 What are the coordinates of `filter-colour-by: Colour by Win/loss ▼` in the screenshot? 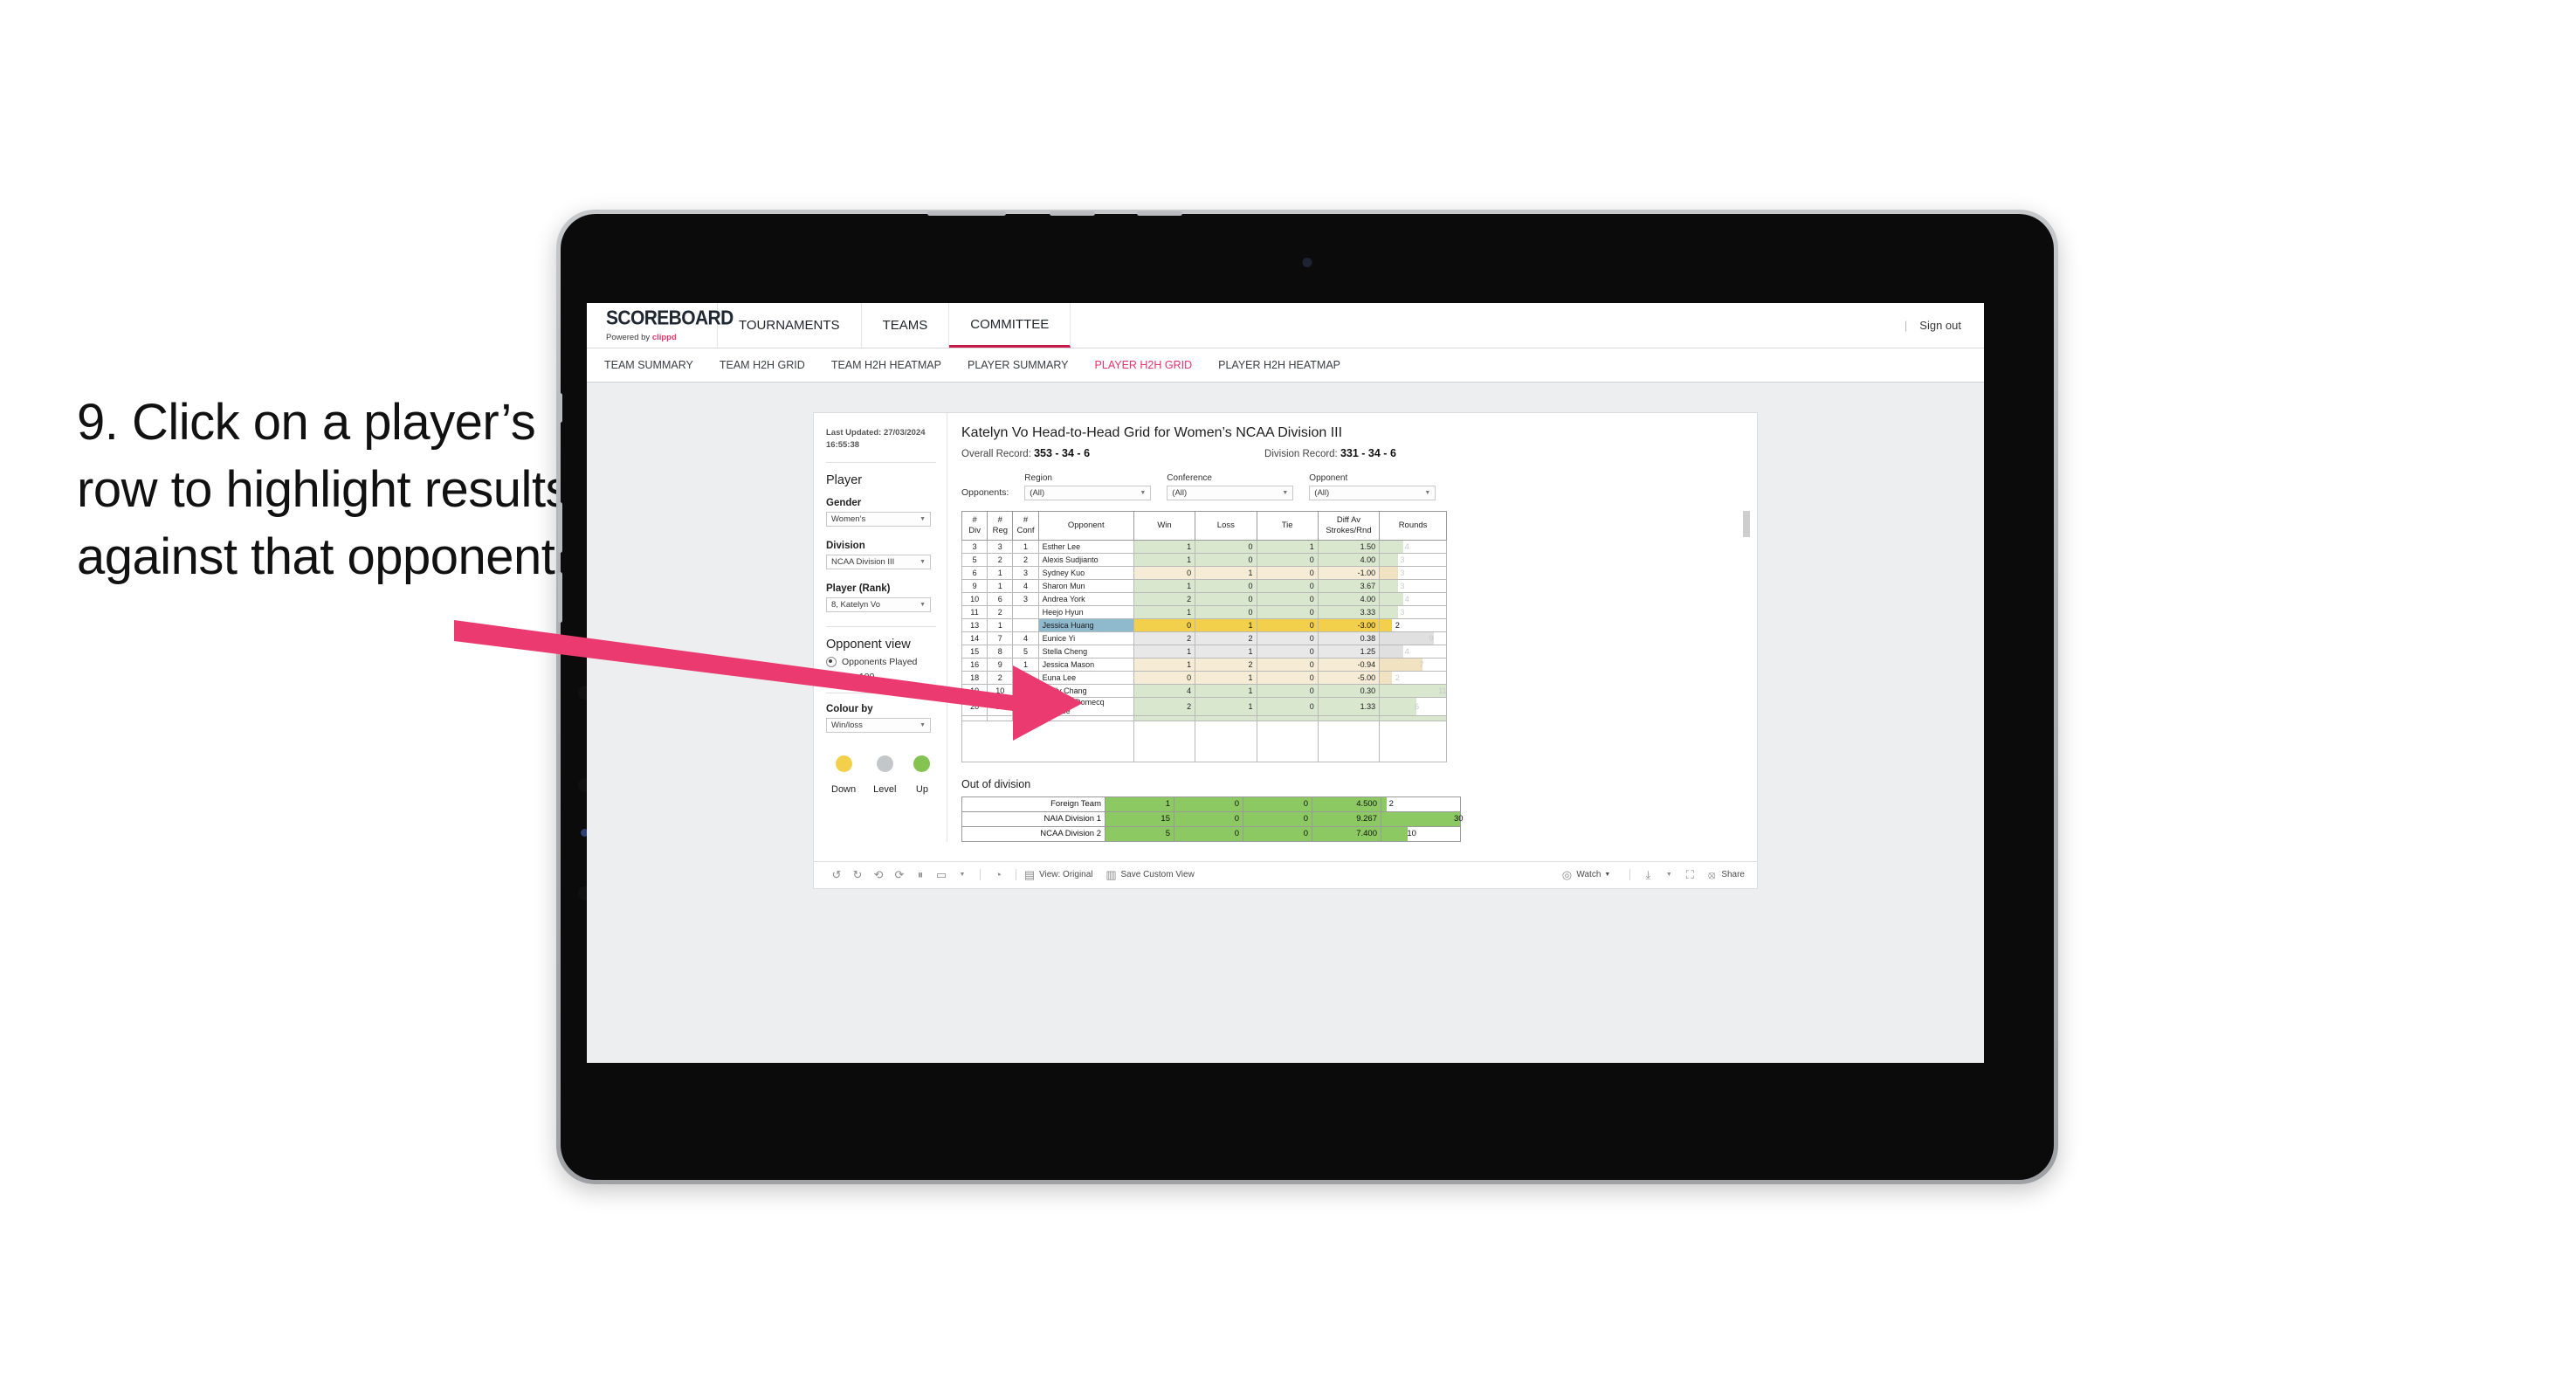 It's located at (886, 719).